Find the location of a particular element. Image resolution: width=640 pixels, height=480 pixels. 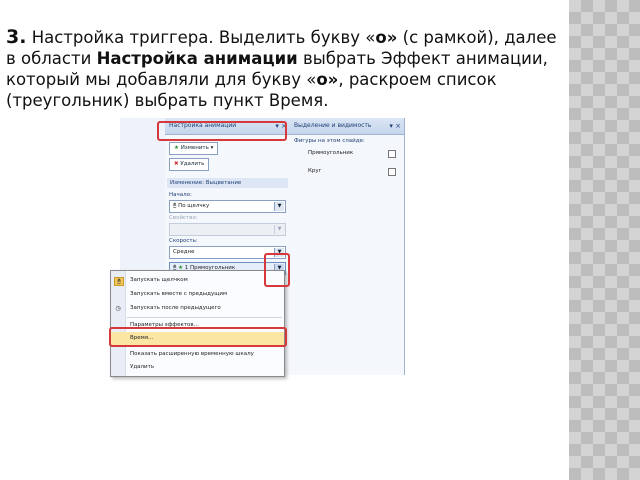

menu-separator is located at coordinates (204, 317).